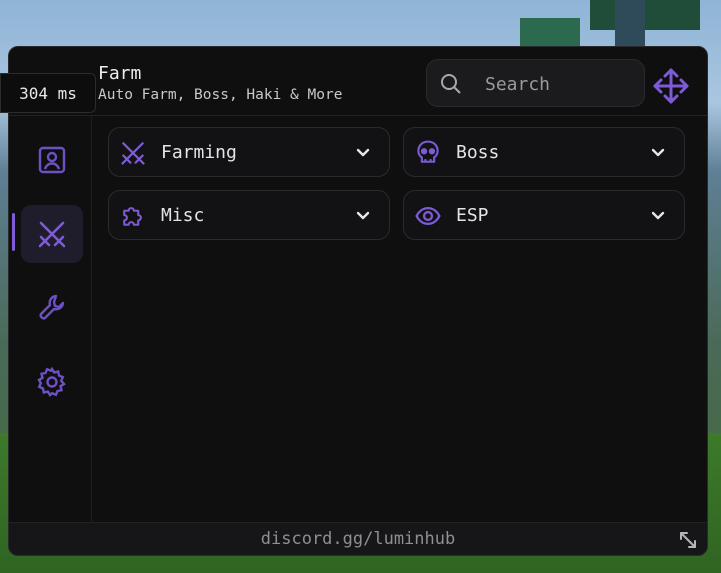 The width and height of the screenshot is (721, 573). I want to click on sidebar-item-profile, so click(52, 160).